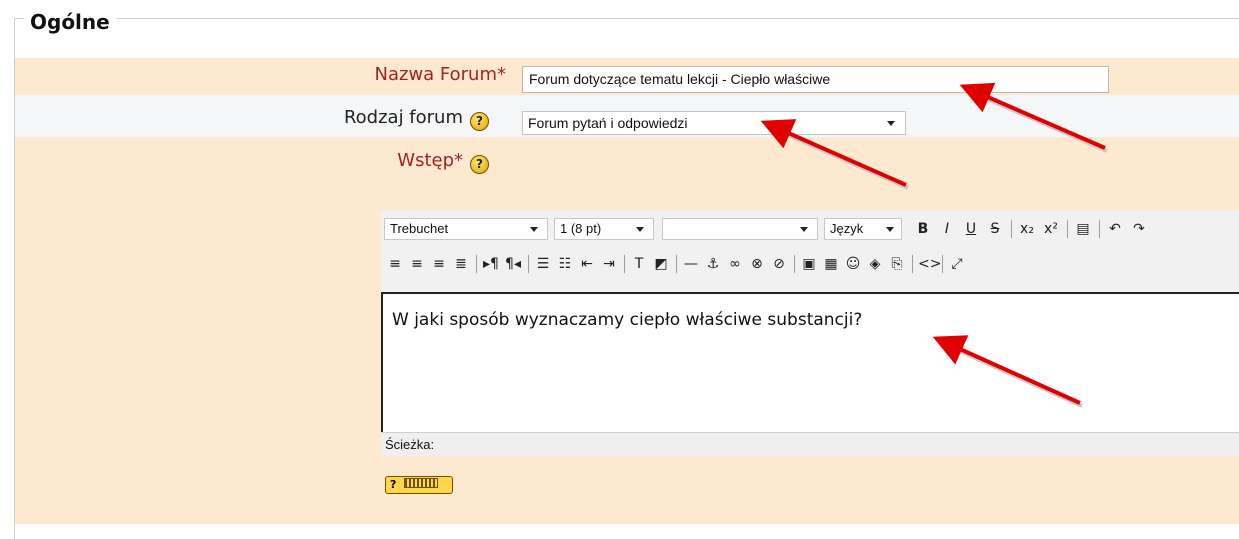 Image resolution: width=1239 pixels, height=539 pixels. What do you see at coordinates (1032, 116) in the screenshot?
I see `arrow-forum-name` at bounding box center [1032, 116].